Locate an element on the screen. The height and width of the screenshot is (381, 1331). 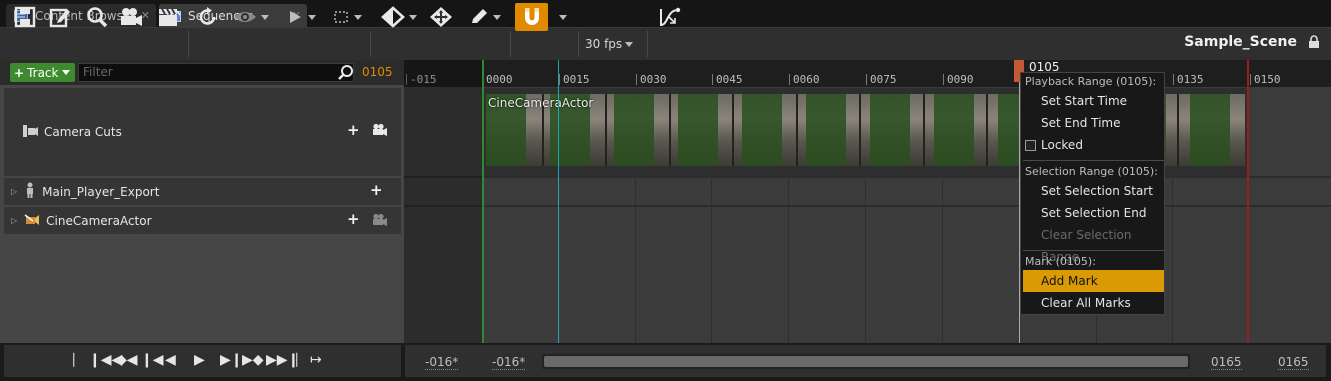
track-label: CineCameraActor is located at coordinates (99, 220).